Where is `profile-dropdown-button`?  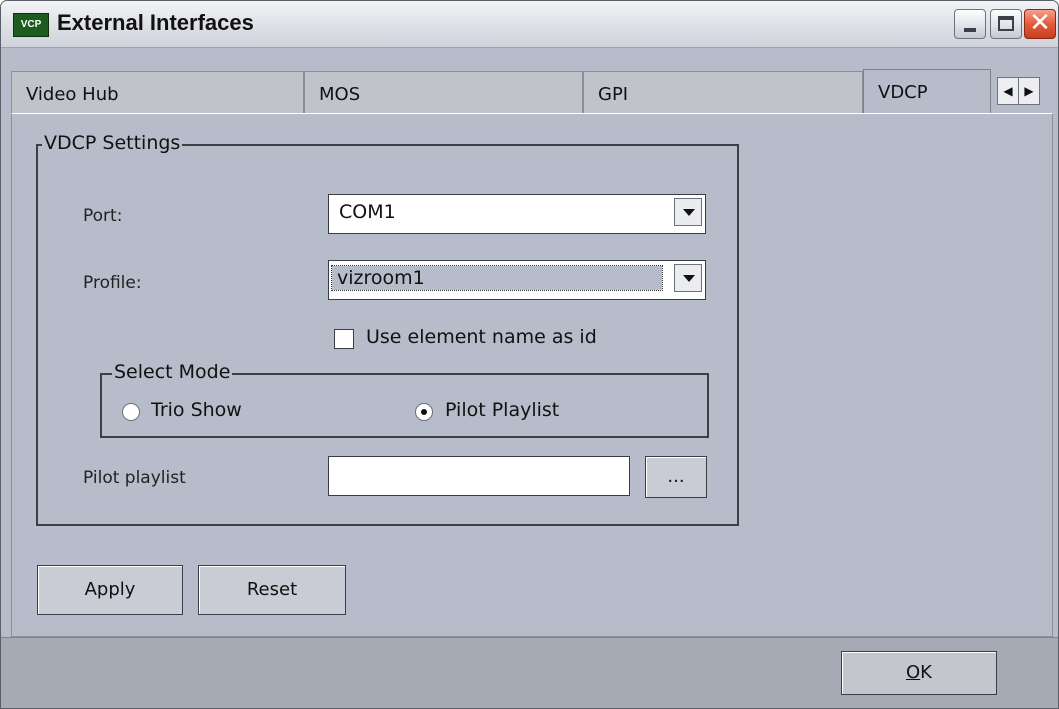 profile-dropdown-button is located at coordinates (688, 278).